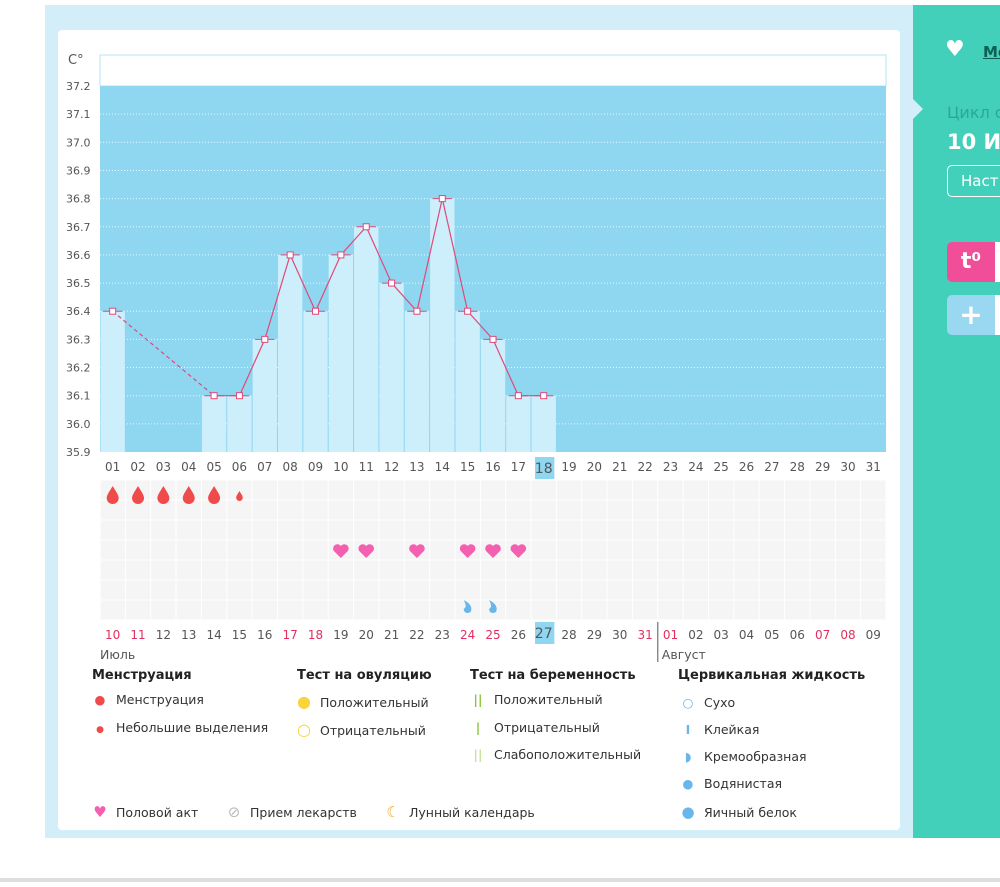 This screenshot has height=887, width=1000. What do you see at coordinates (117, 654) in the screenshot?
I see `month-label: Июль` at bounding box center [117, 654].